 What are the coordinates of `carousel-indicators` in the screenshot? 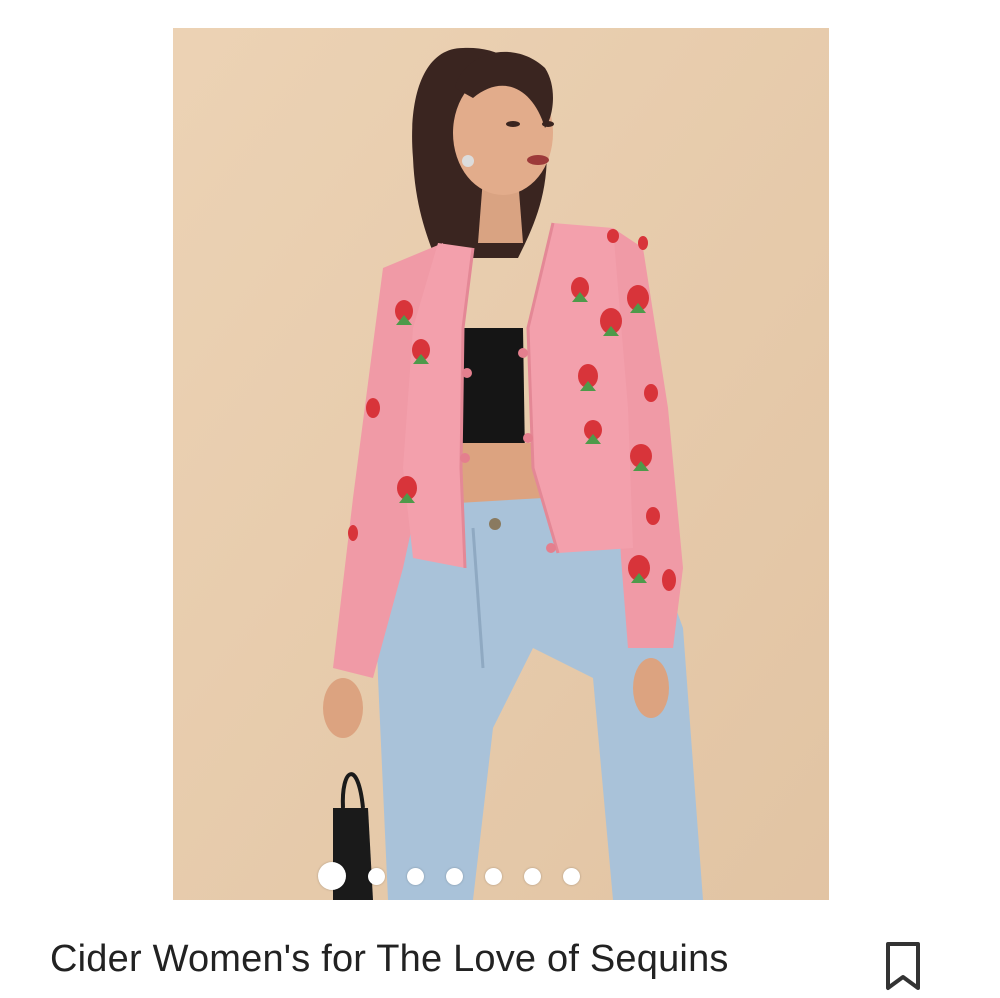 It's located at (475, 876).